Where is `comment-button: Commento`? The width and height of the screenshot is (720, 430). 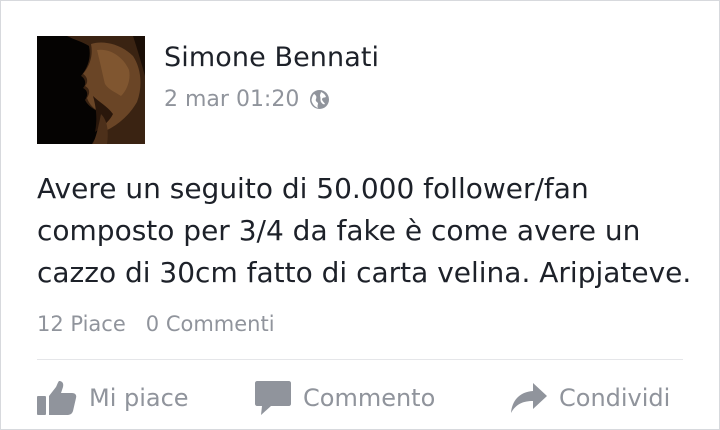
comment-button: Commento is located at coordinates (345, 398).